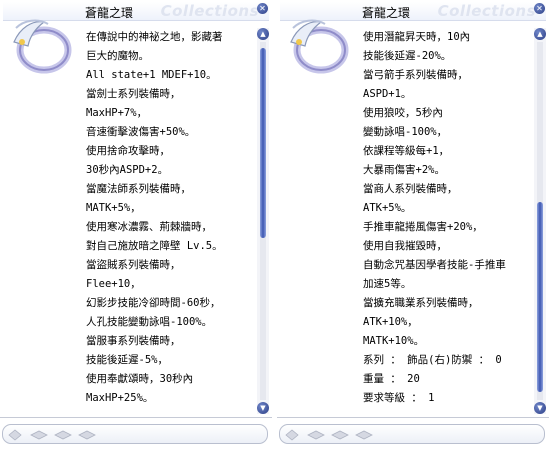  Describe the element at coordinates (133, 265) in the screenshot. I see `description-line: 當盜賊系列裝備時，` at that location.